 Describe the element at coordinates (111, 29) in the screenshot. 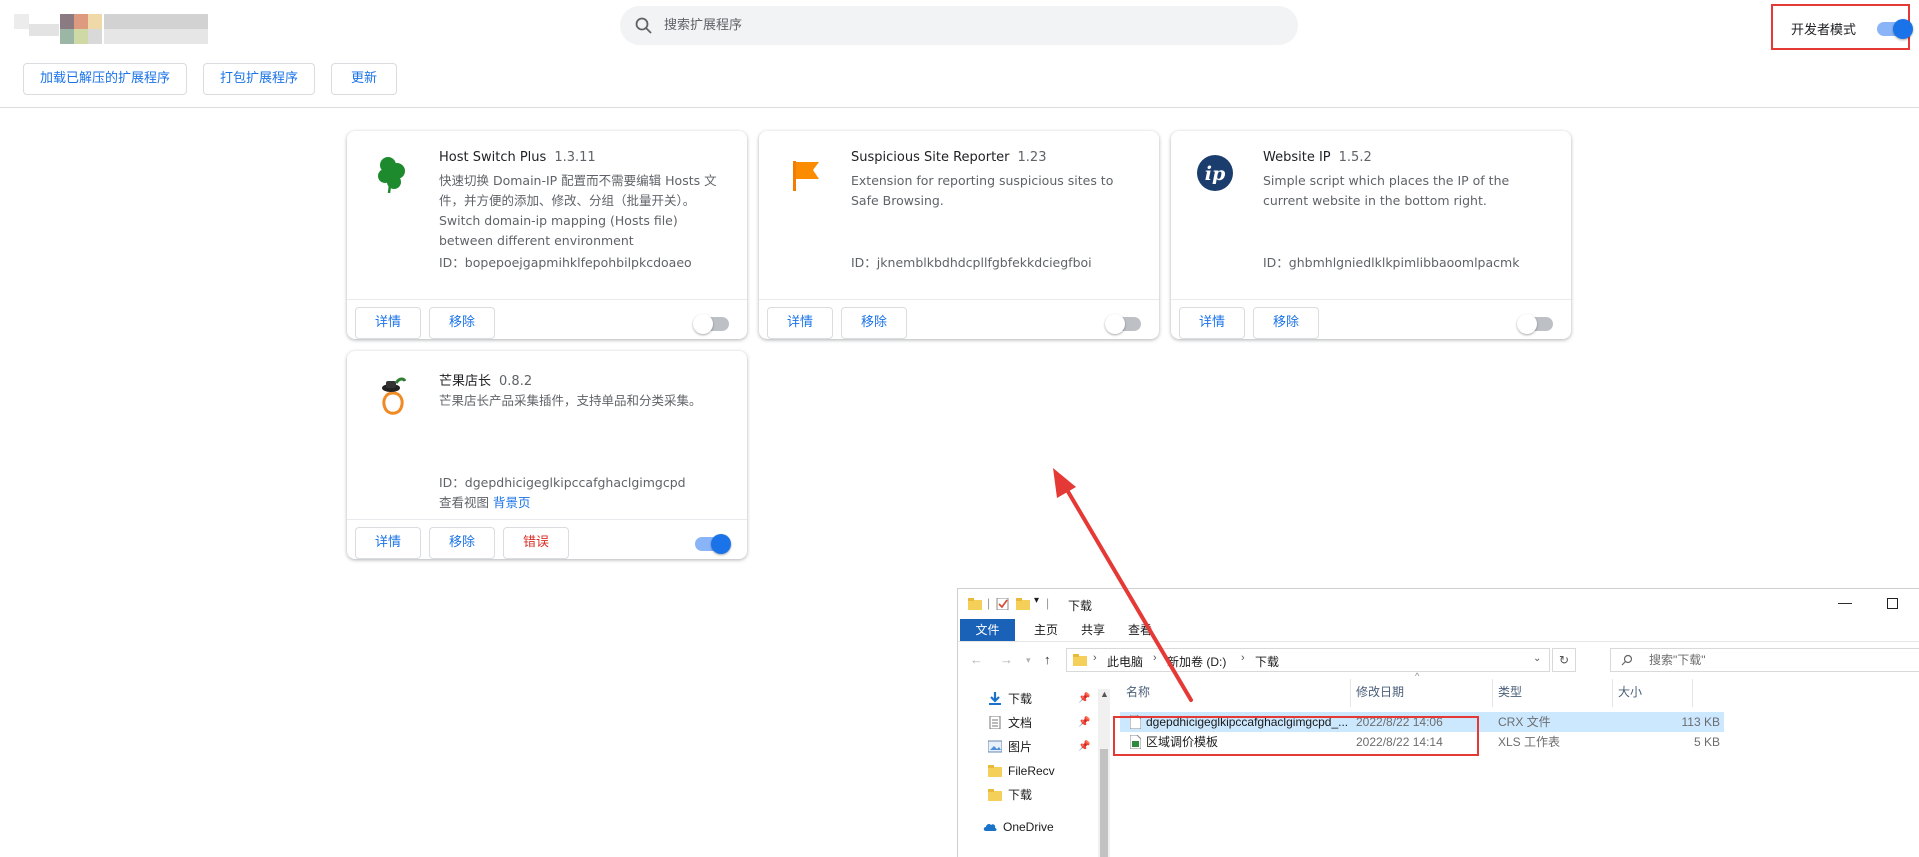

I see `blurred-logo` at that location.